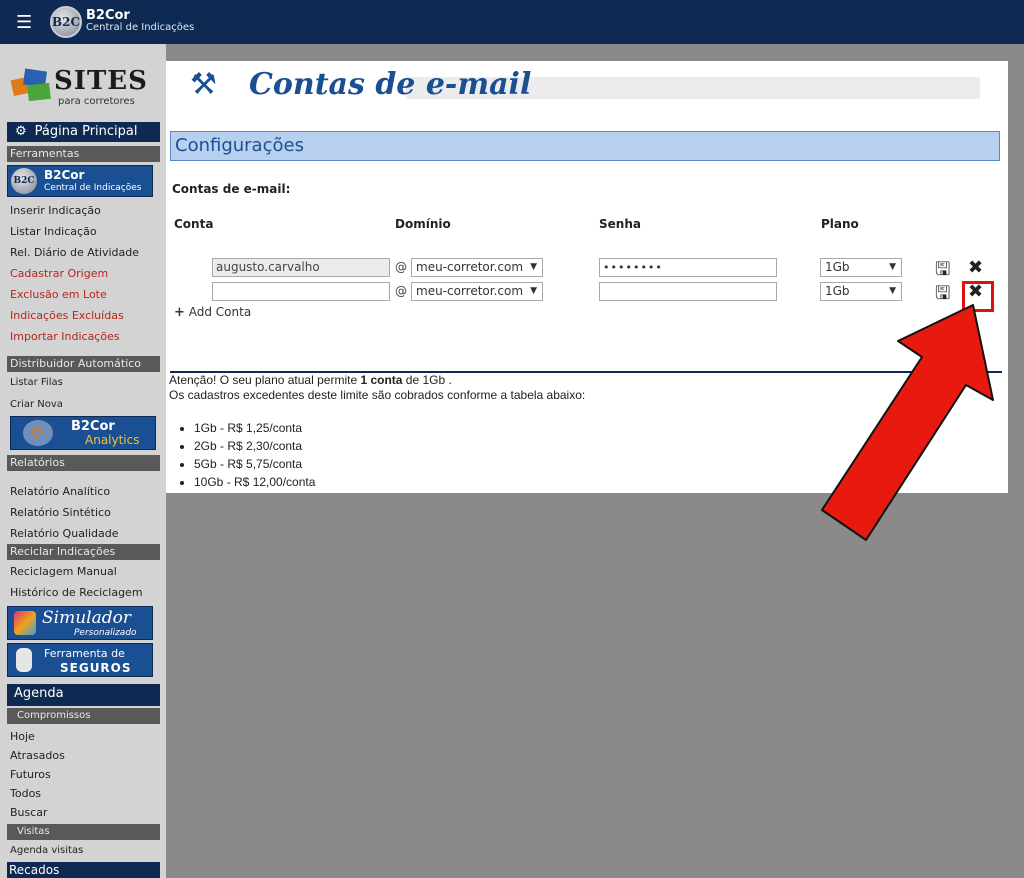 This screenshot has width=1024, height=878. Describe the element at coordinates (108, 15) in the screenshot. I see `brand-name: B2Cor` at that location.